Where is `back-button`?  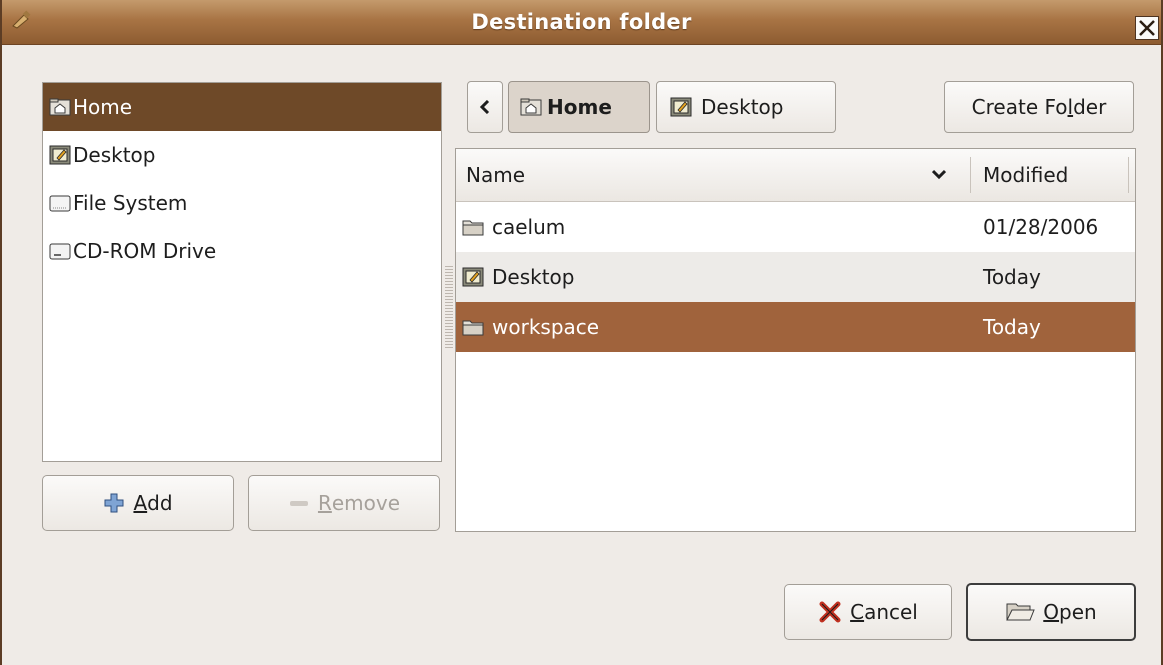 back-button is located at coordinates (485, 107).